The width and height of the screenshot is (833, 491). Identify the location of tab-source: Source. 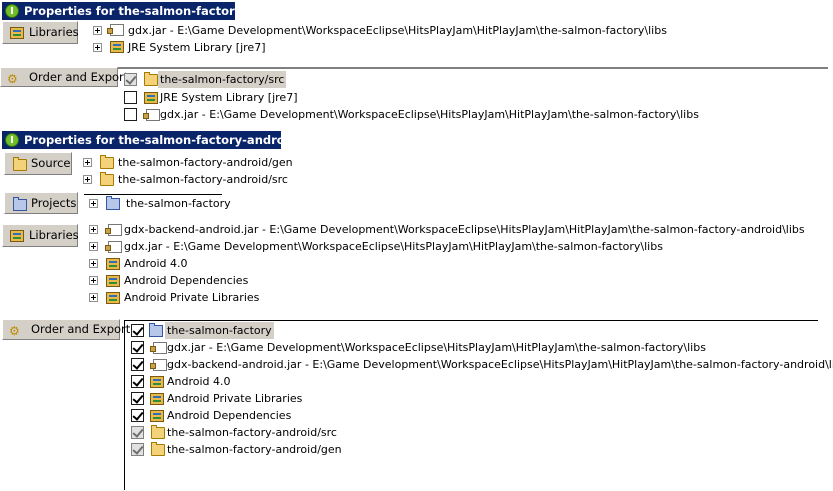
(38, 163).